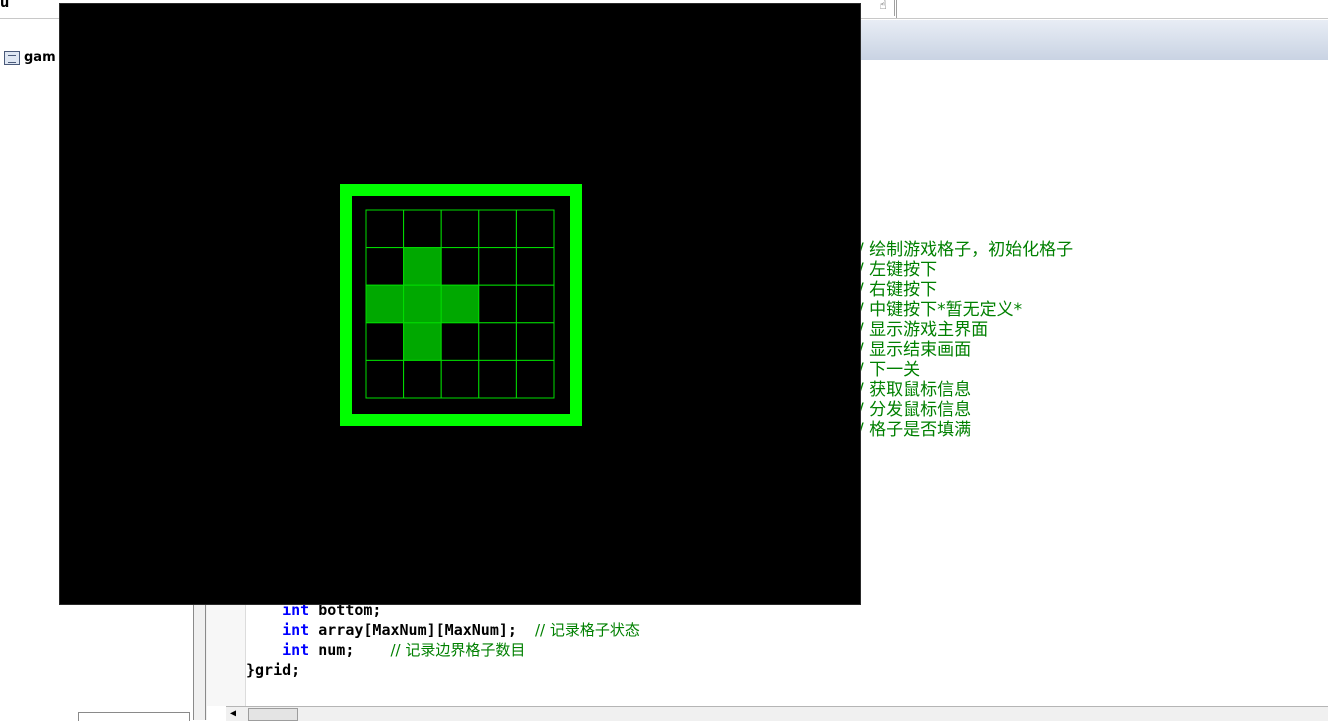  What do you see at coordinates (458, 650) in the screenshot?
I see `code-comment: // 记录边界格子数目` at bounding box center [458, 650].